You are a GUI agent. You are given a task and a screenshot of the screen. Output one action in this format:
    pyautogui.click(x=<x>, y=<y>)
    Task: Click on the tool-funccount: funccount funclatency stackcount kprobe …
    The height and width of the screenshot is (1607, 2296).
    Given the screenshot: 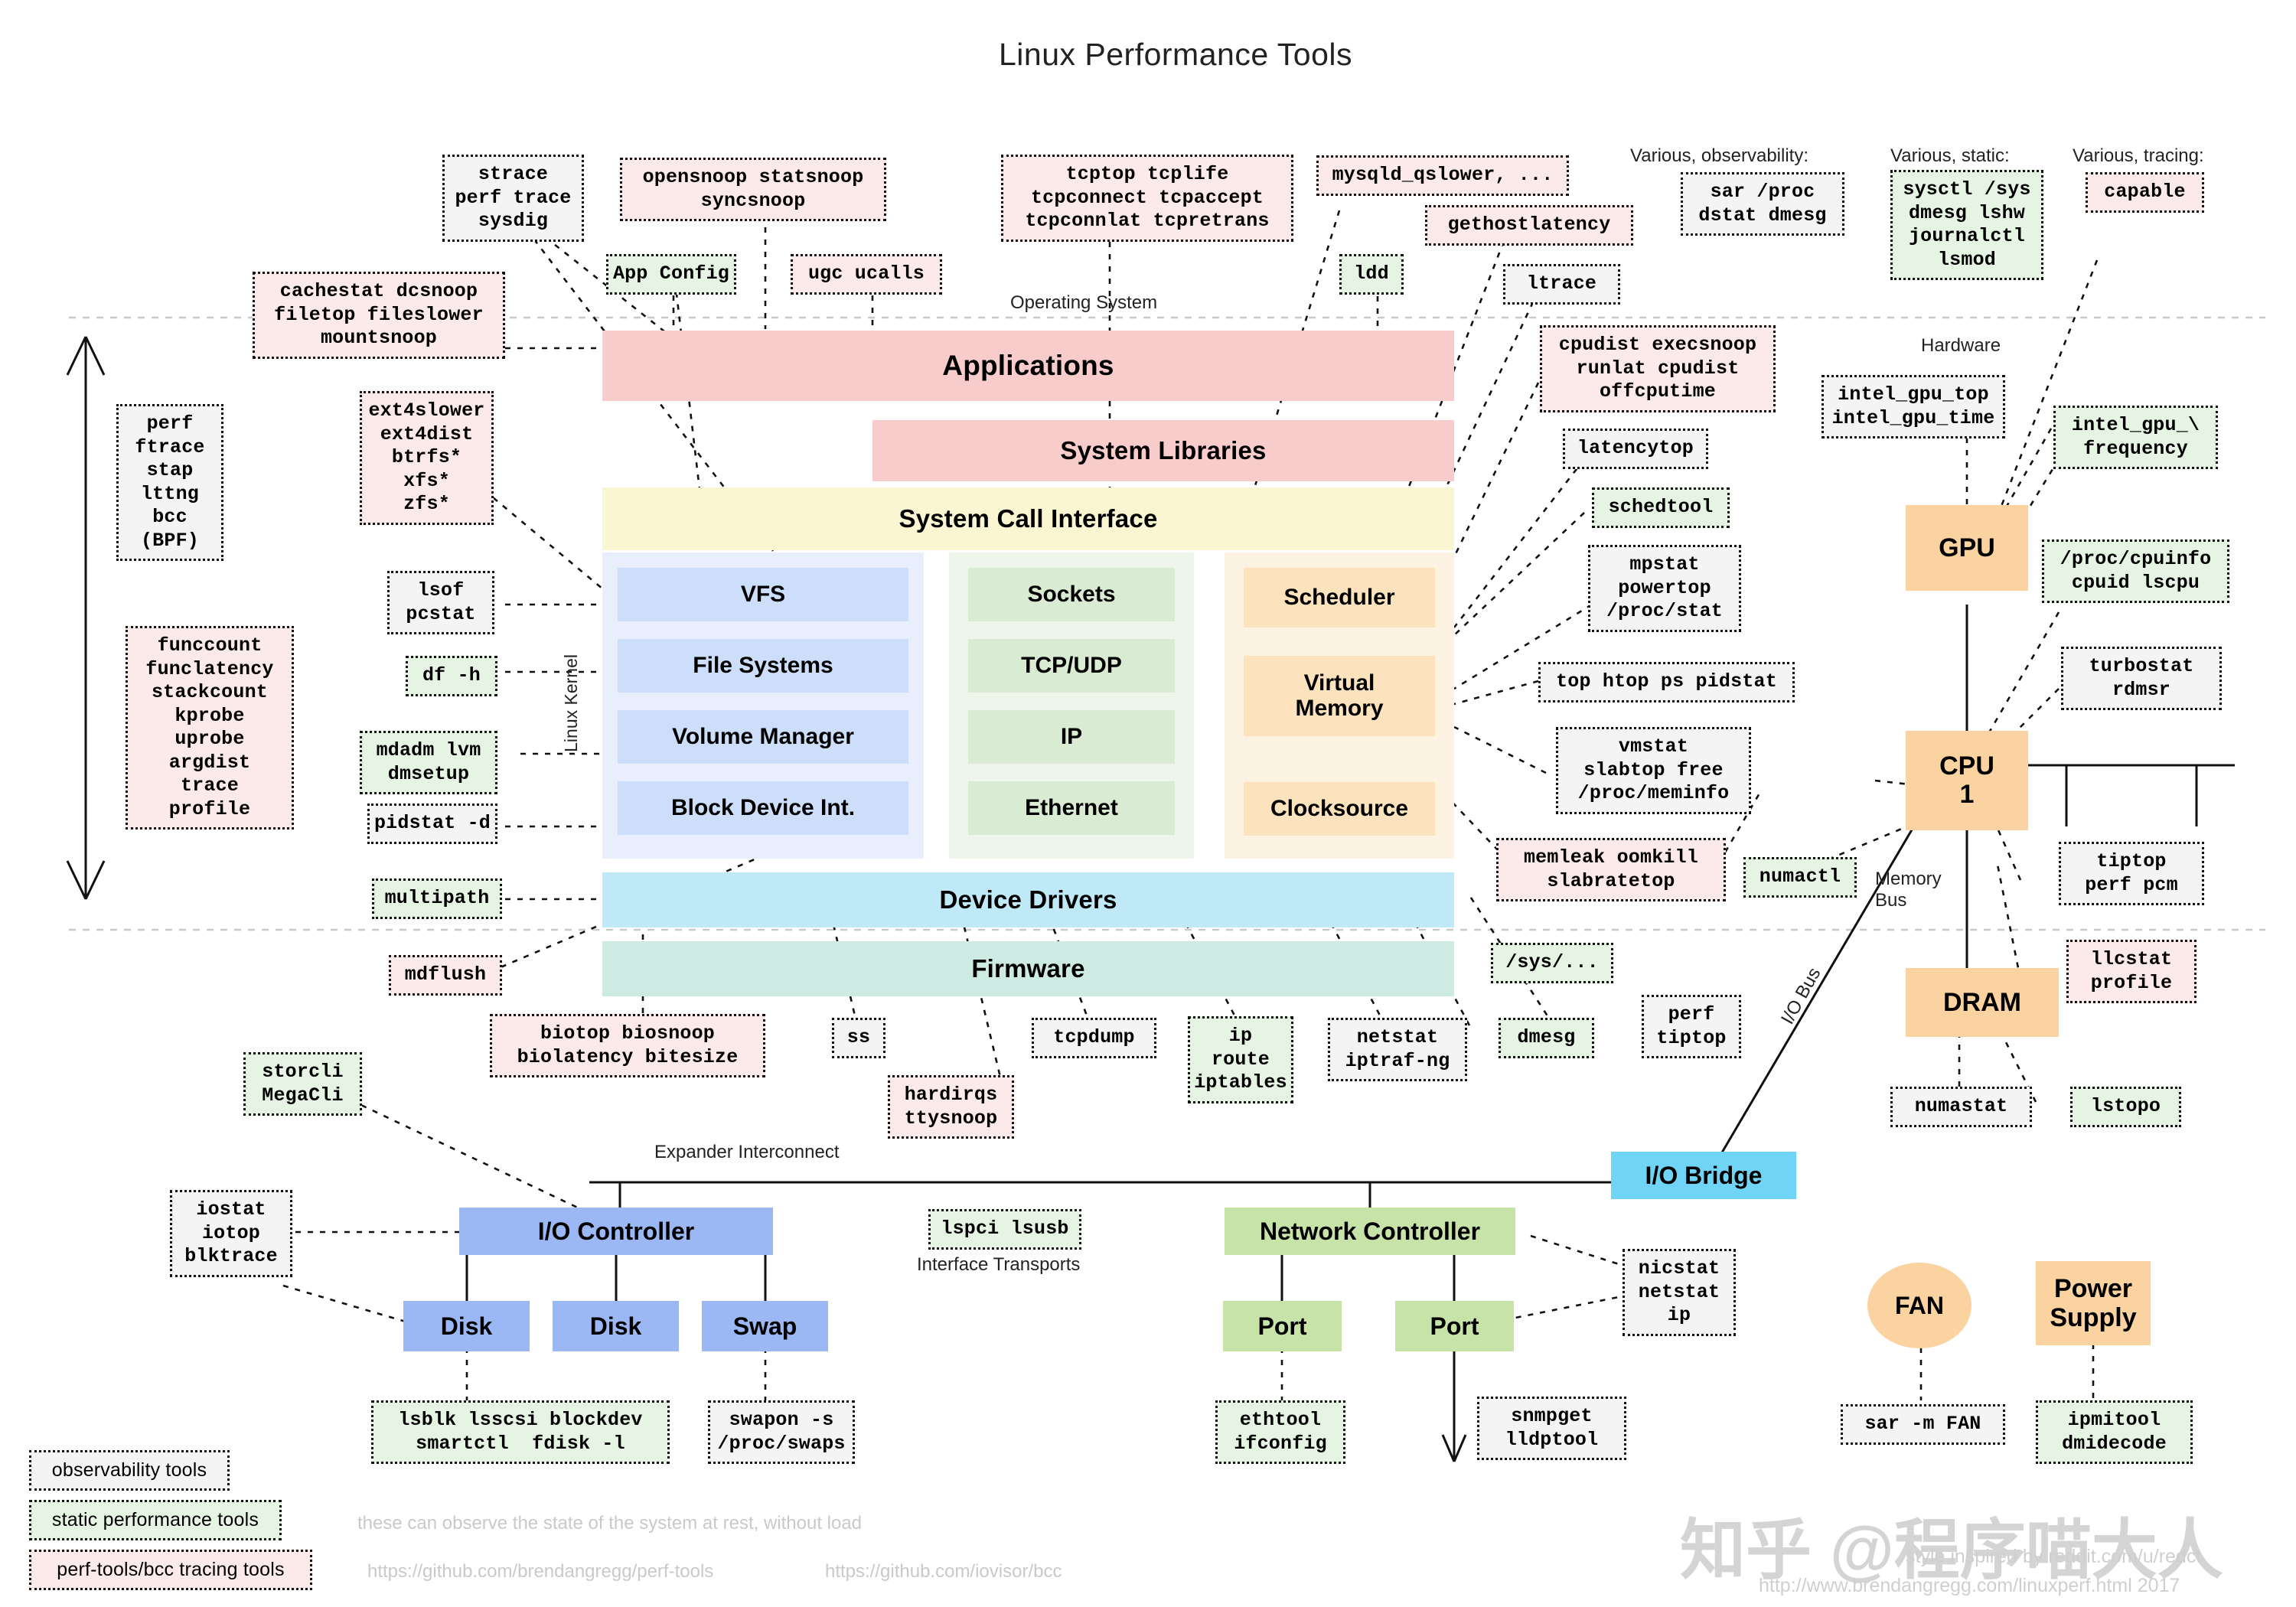 What is the action you would take?
    pyautogui.click(x=210, y=728)
    